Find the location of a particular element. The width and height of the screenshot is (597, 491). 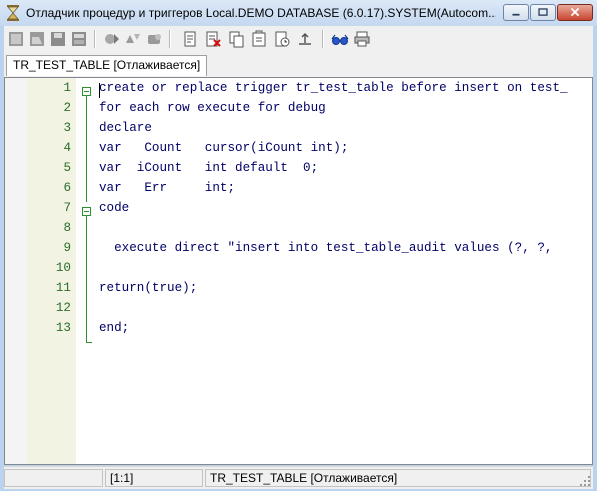

line-number: 12 is located at coordinates (63, 308).